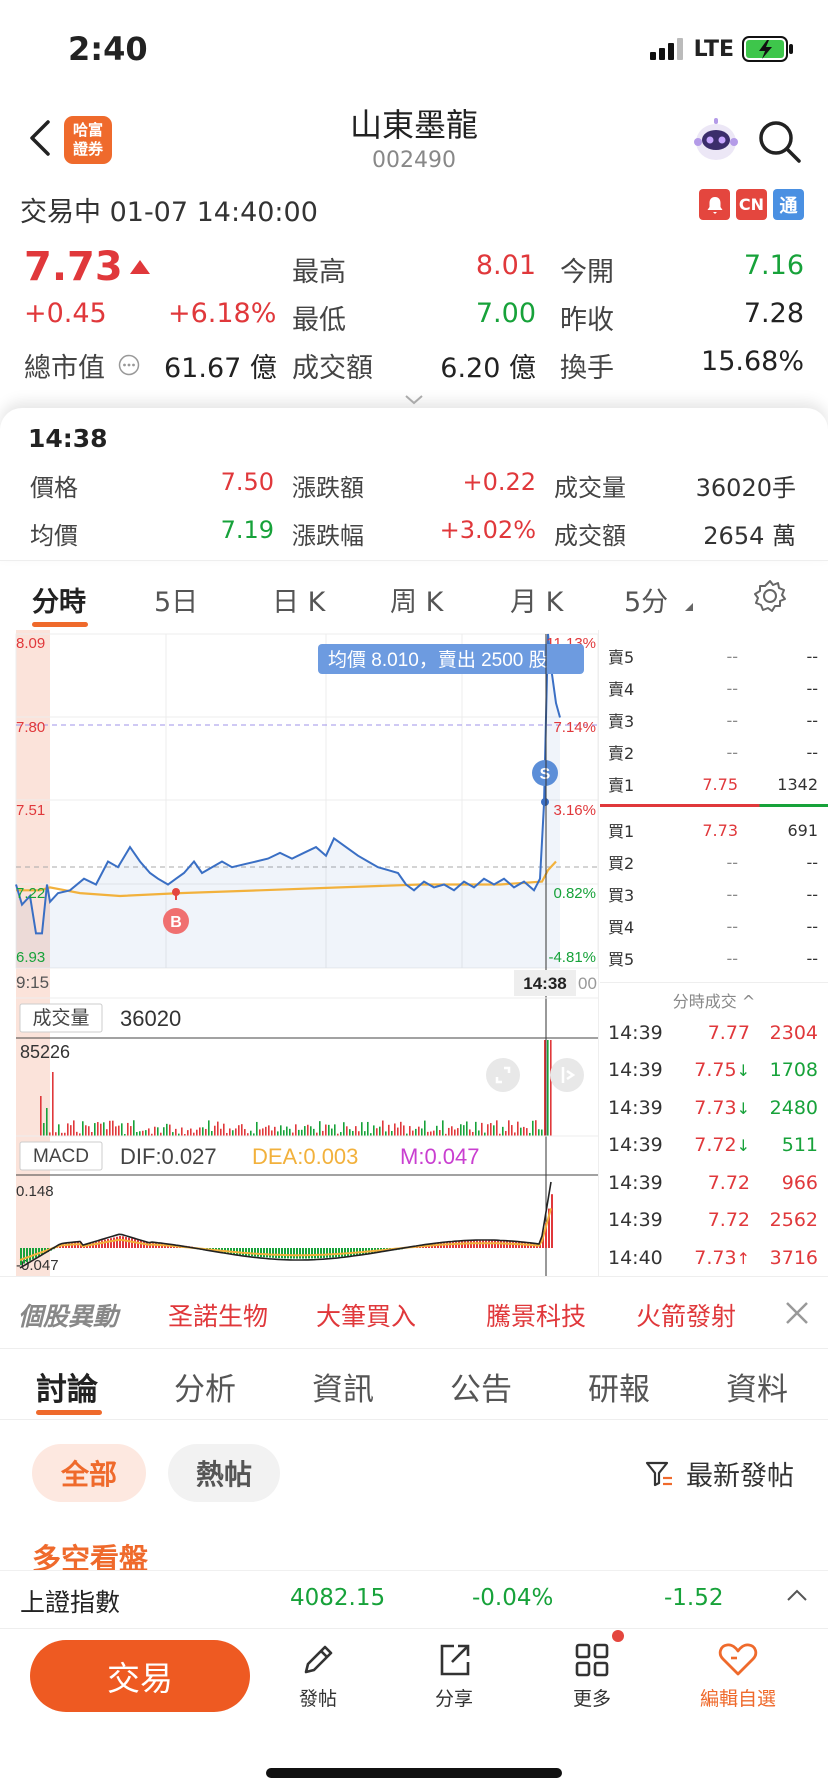  I want to click on ask-level: 賣2 -- --, so click(713, 752).